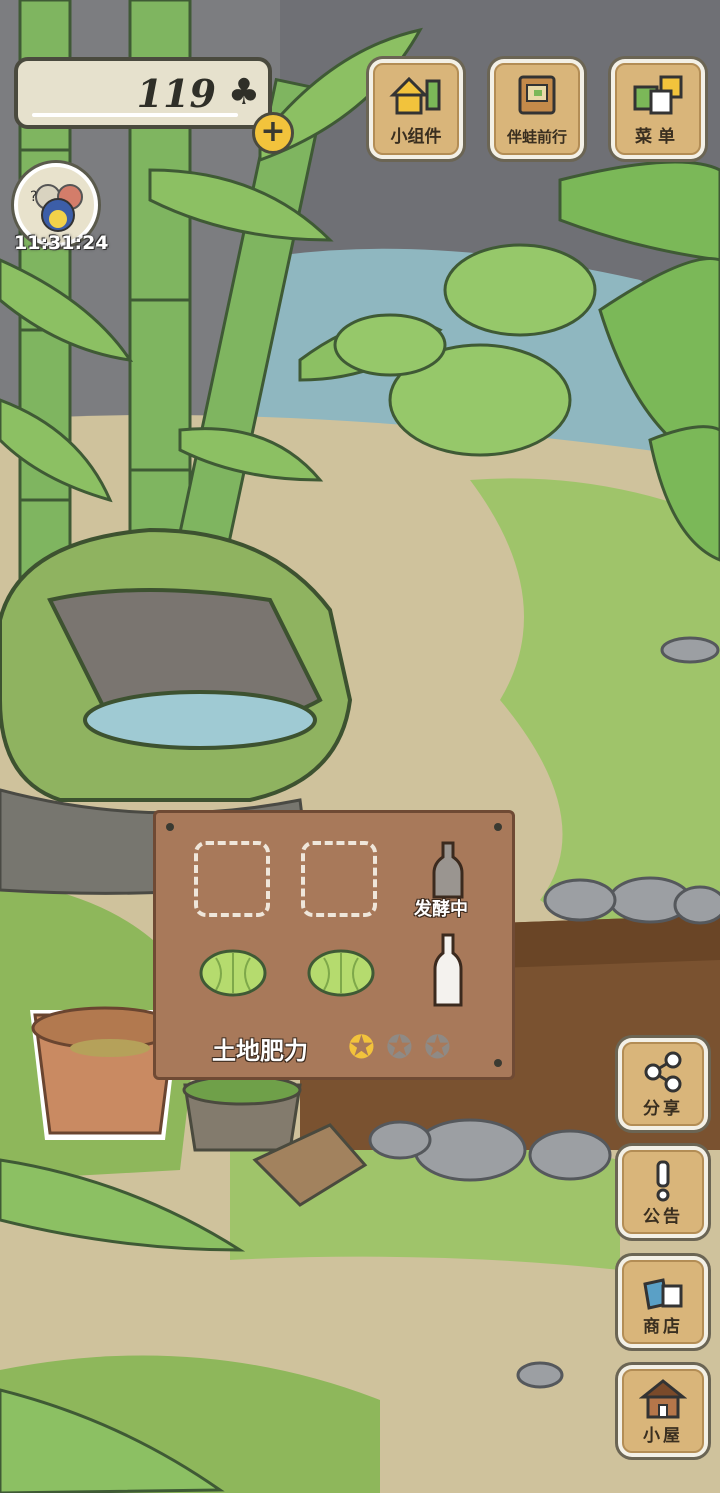  What do you see at coordinates (260, 1051) in the screenshot?
I see `soil-fertility-label: 土地肥力` at bounding box center [260, 1051].